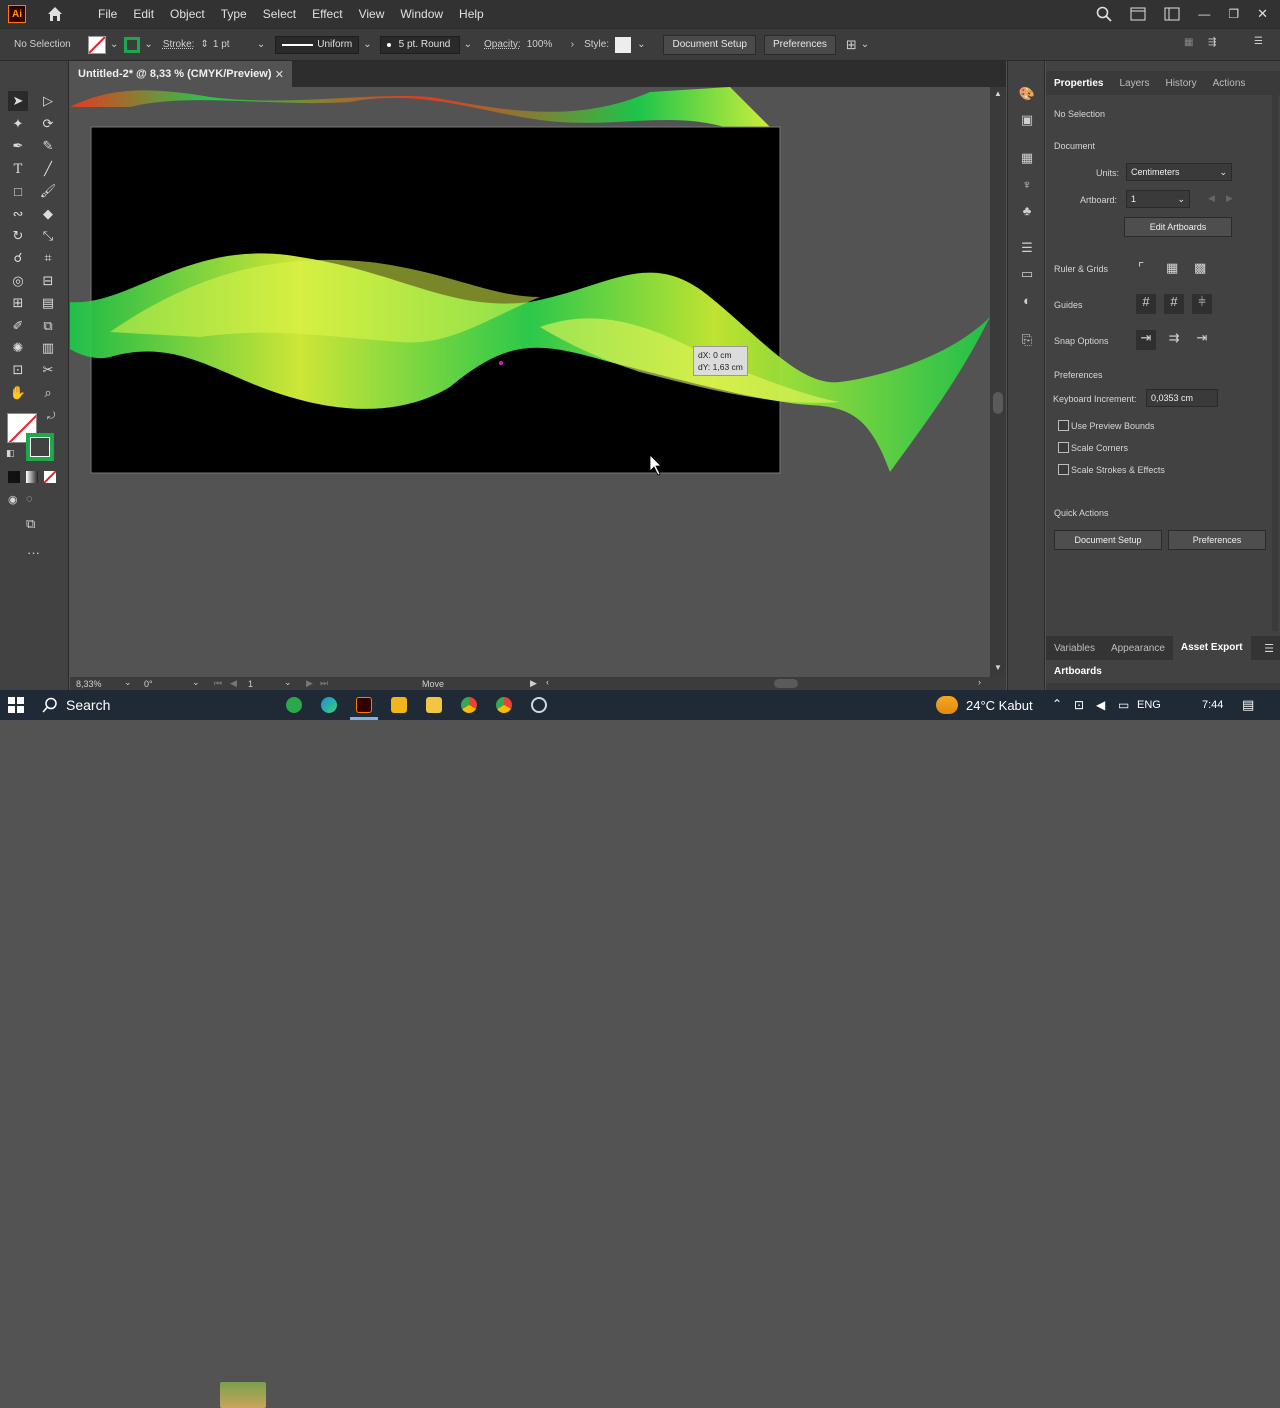 The height and width of the screenshot is (1408, 1280). What do you see at coordinates (1233, 14) in the screenshot?
I see `restore-window-icon: ❐` at bounding box center [1233, 14].